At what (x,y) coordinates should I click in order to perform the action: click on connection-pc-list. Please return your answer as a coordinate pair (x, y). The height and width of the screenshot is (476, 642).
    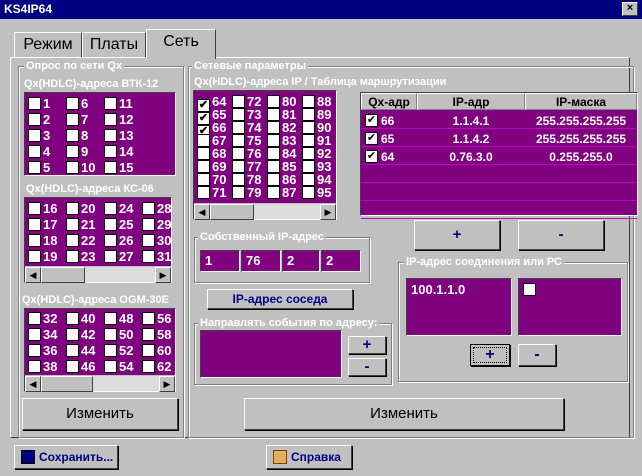
    Looking at the image, I should click on (570, 307).